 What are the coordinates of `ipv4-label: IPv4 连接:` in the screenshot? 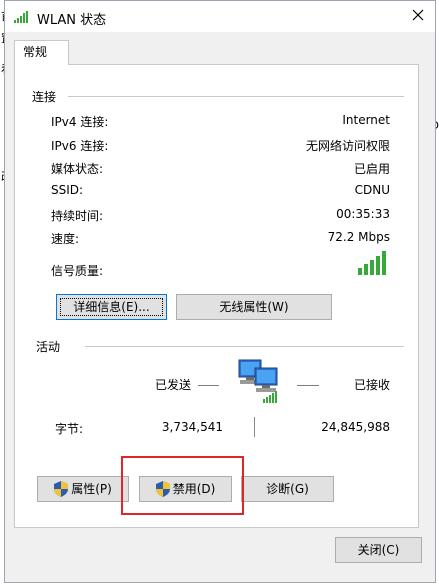 It's located at (80, 122).